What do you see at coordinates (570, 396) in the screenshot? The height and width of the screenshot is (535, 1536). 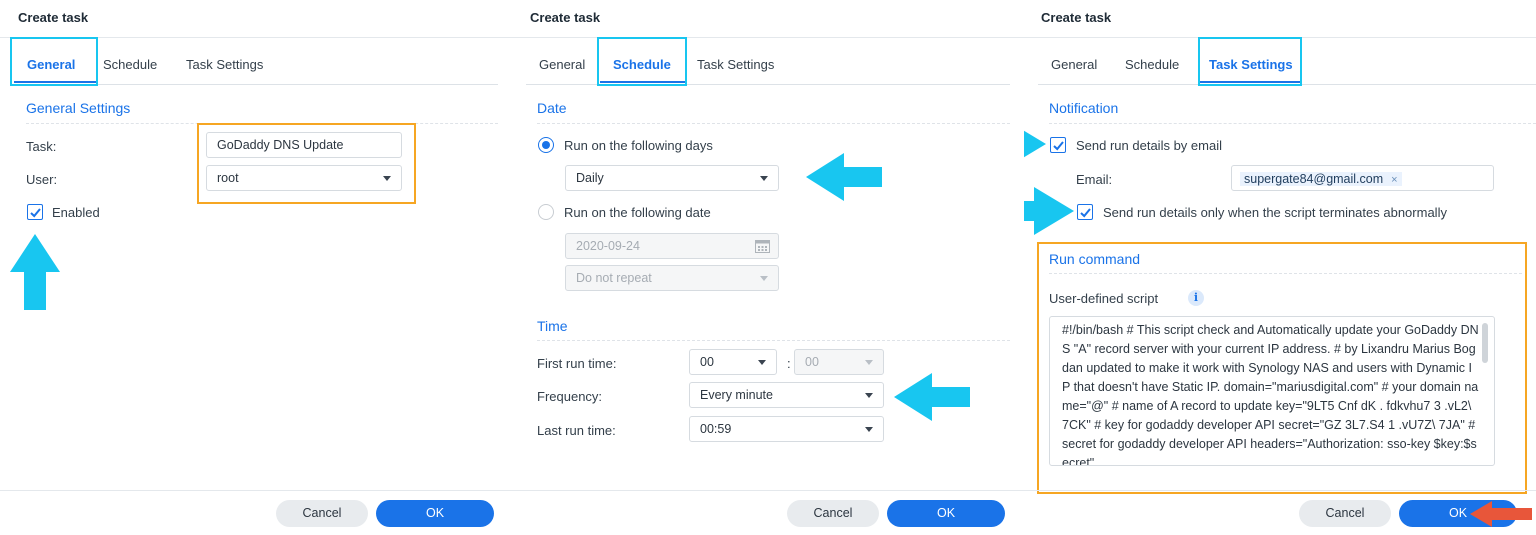 I see `frequency-label: Frequency:` at bounding box center [570, 396].